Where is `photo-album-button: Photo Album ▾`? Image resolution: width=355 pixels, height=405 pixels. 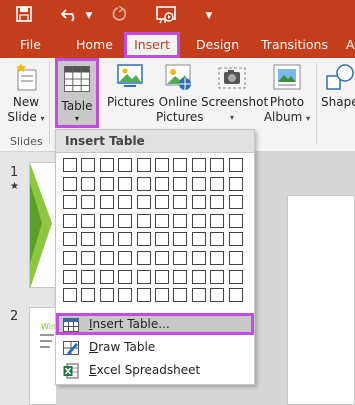
photo-album-button: Photo Album ▾ is located at coordinates (287, 94).